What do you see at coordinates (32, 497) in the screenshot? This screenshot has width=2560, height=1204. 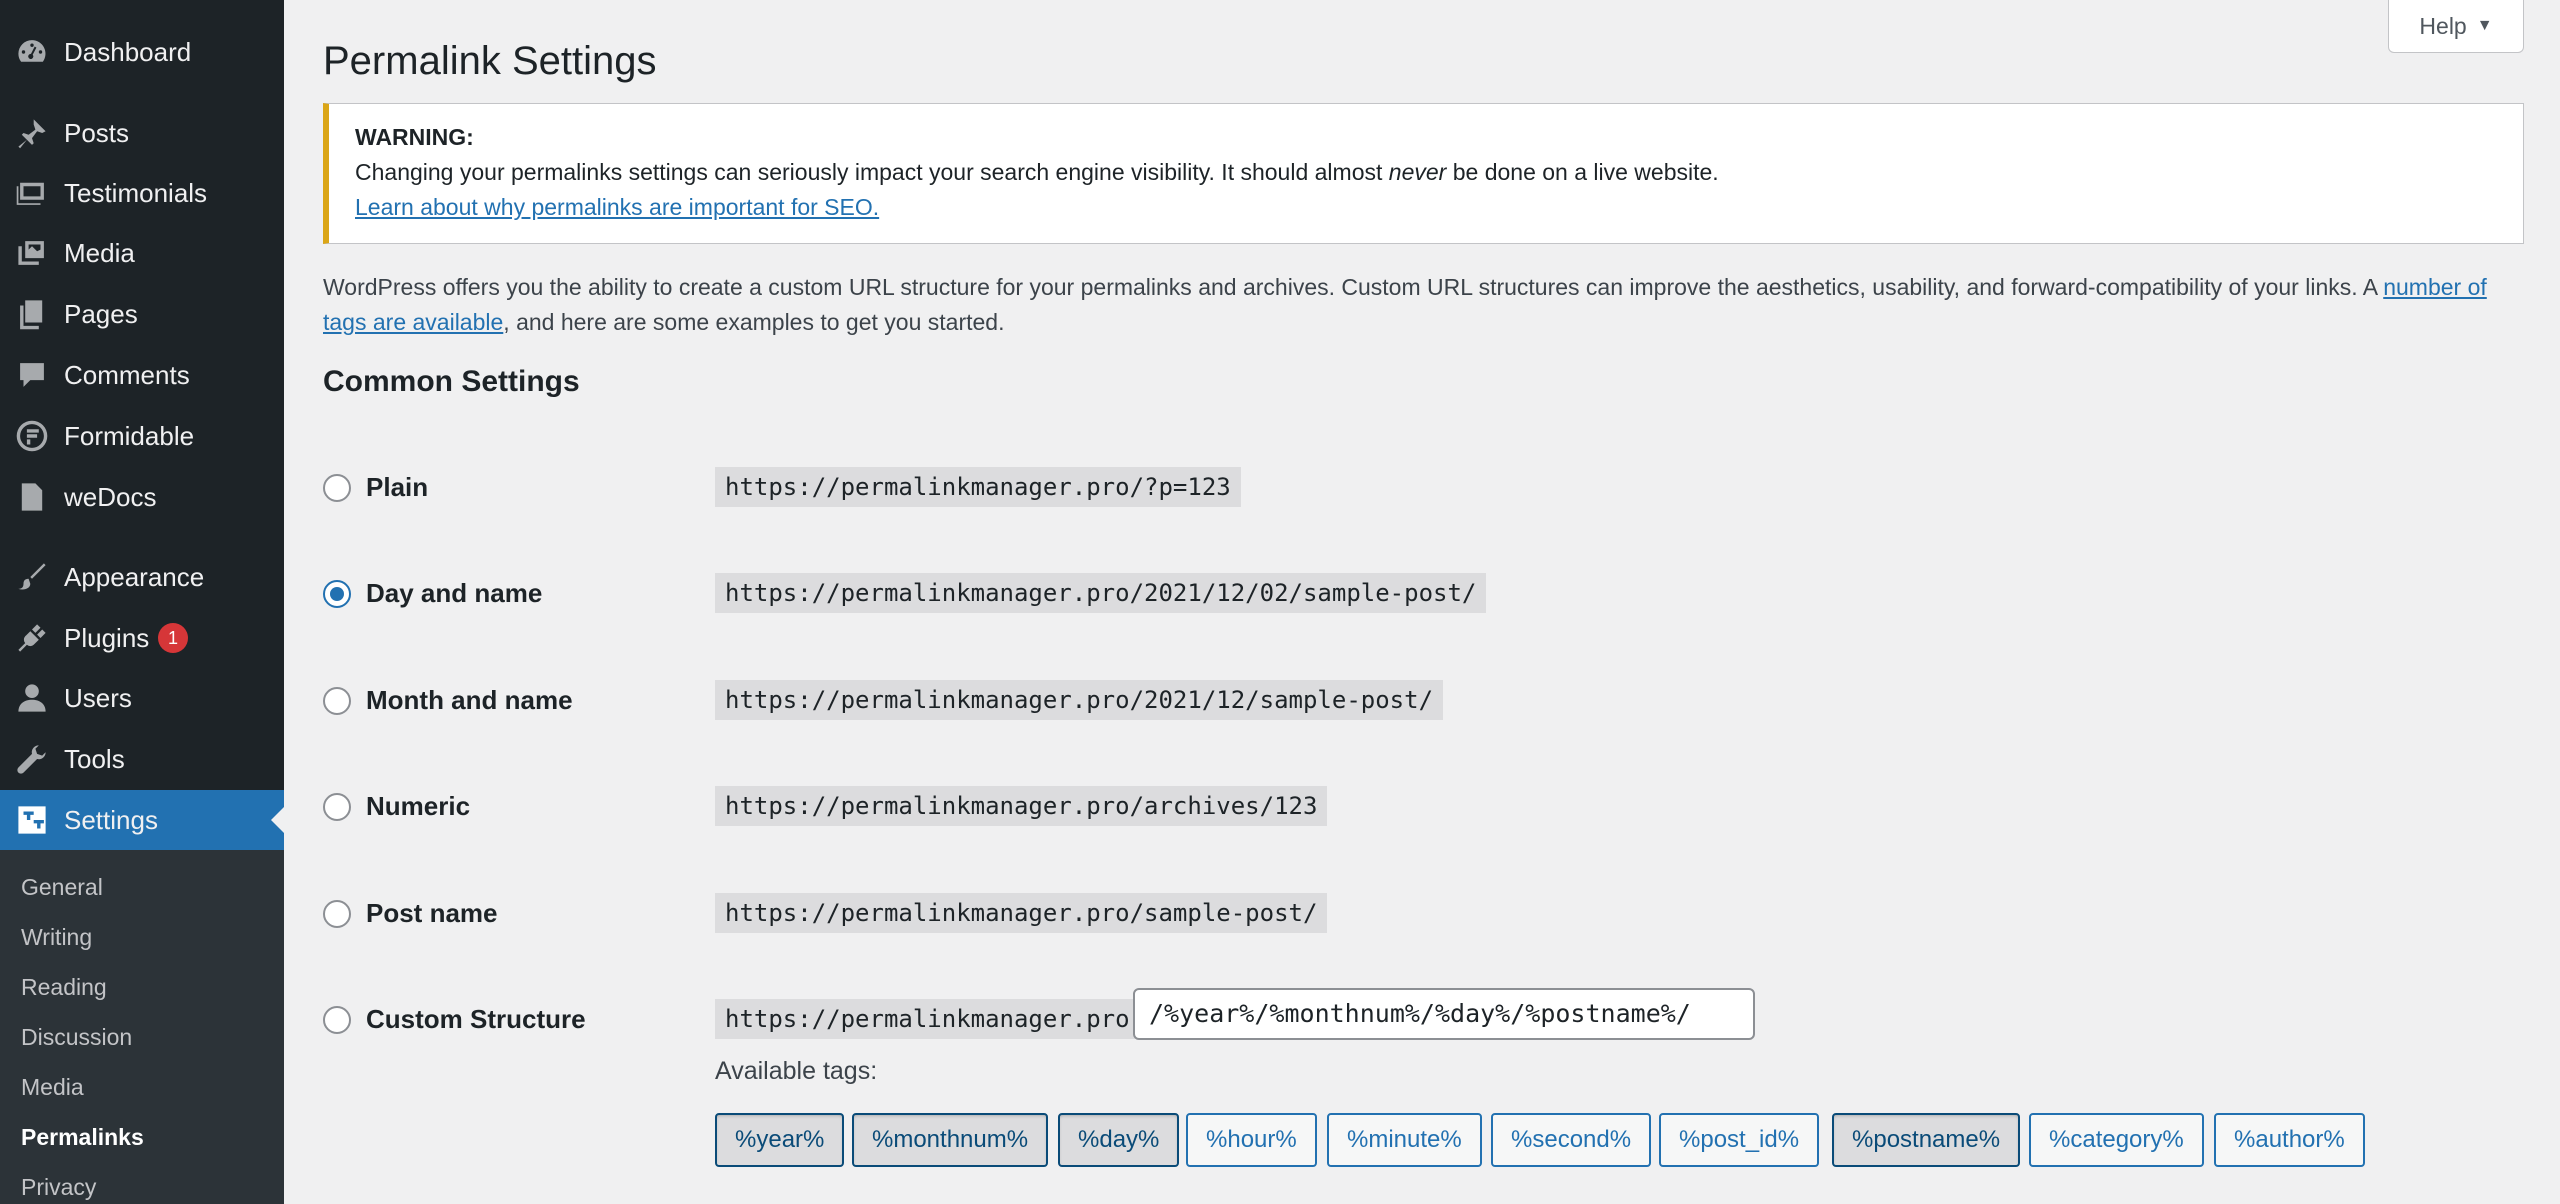 I see `document-icon` at bounding box center [32, 497].